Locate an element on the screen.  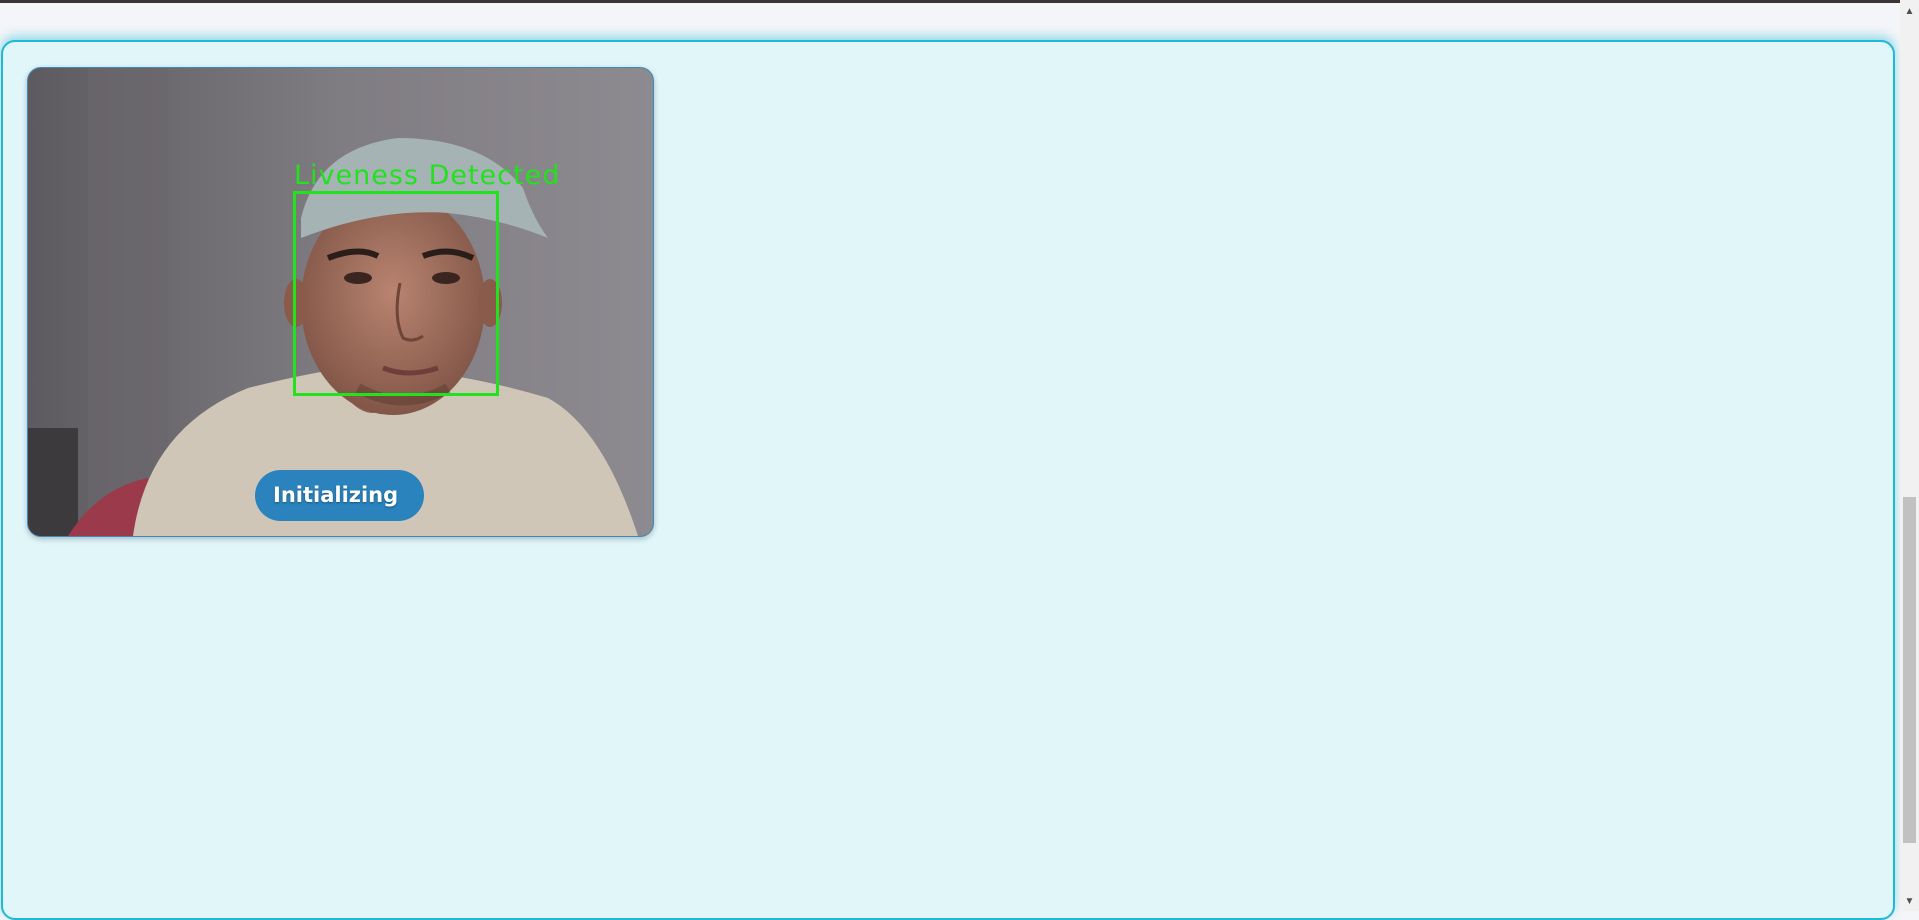
vertical-scrollbar: ▲ ▼ is located at coordinates (1909, 455).